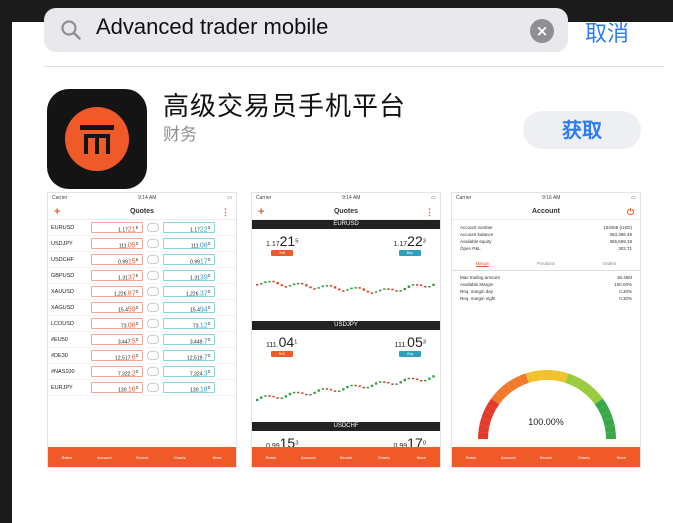  What do you see at coordinates (282, 244) in the screenshot?
I see `sell-price: 1.17215 Sell` at bounding box center [282, 244].